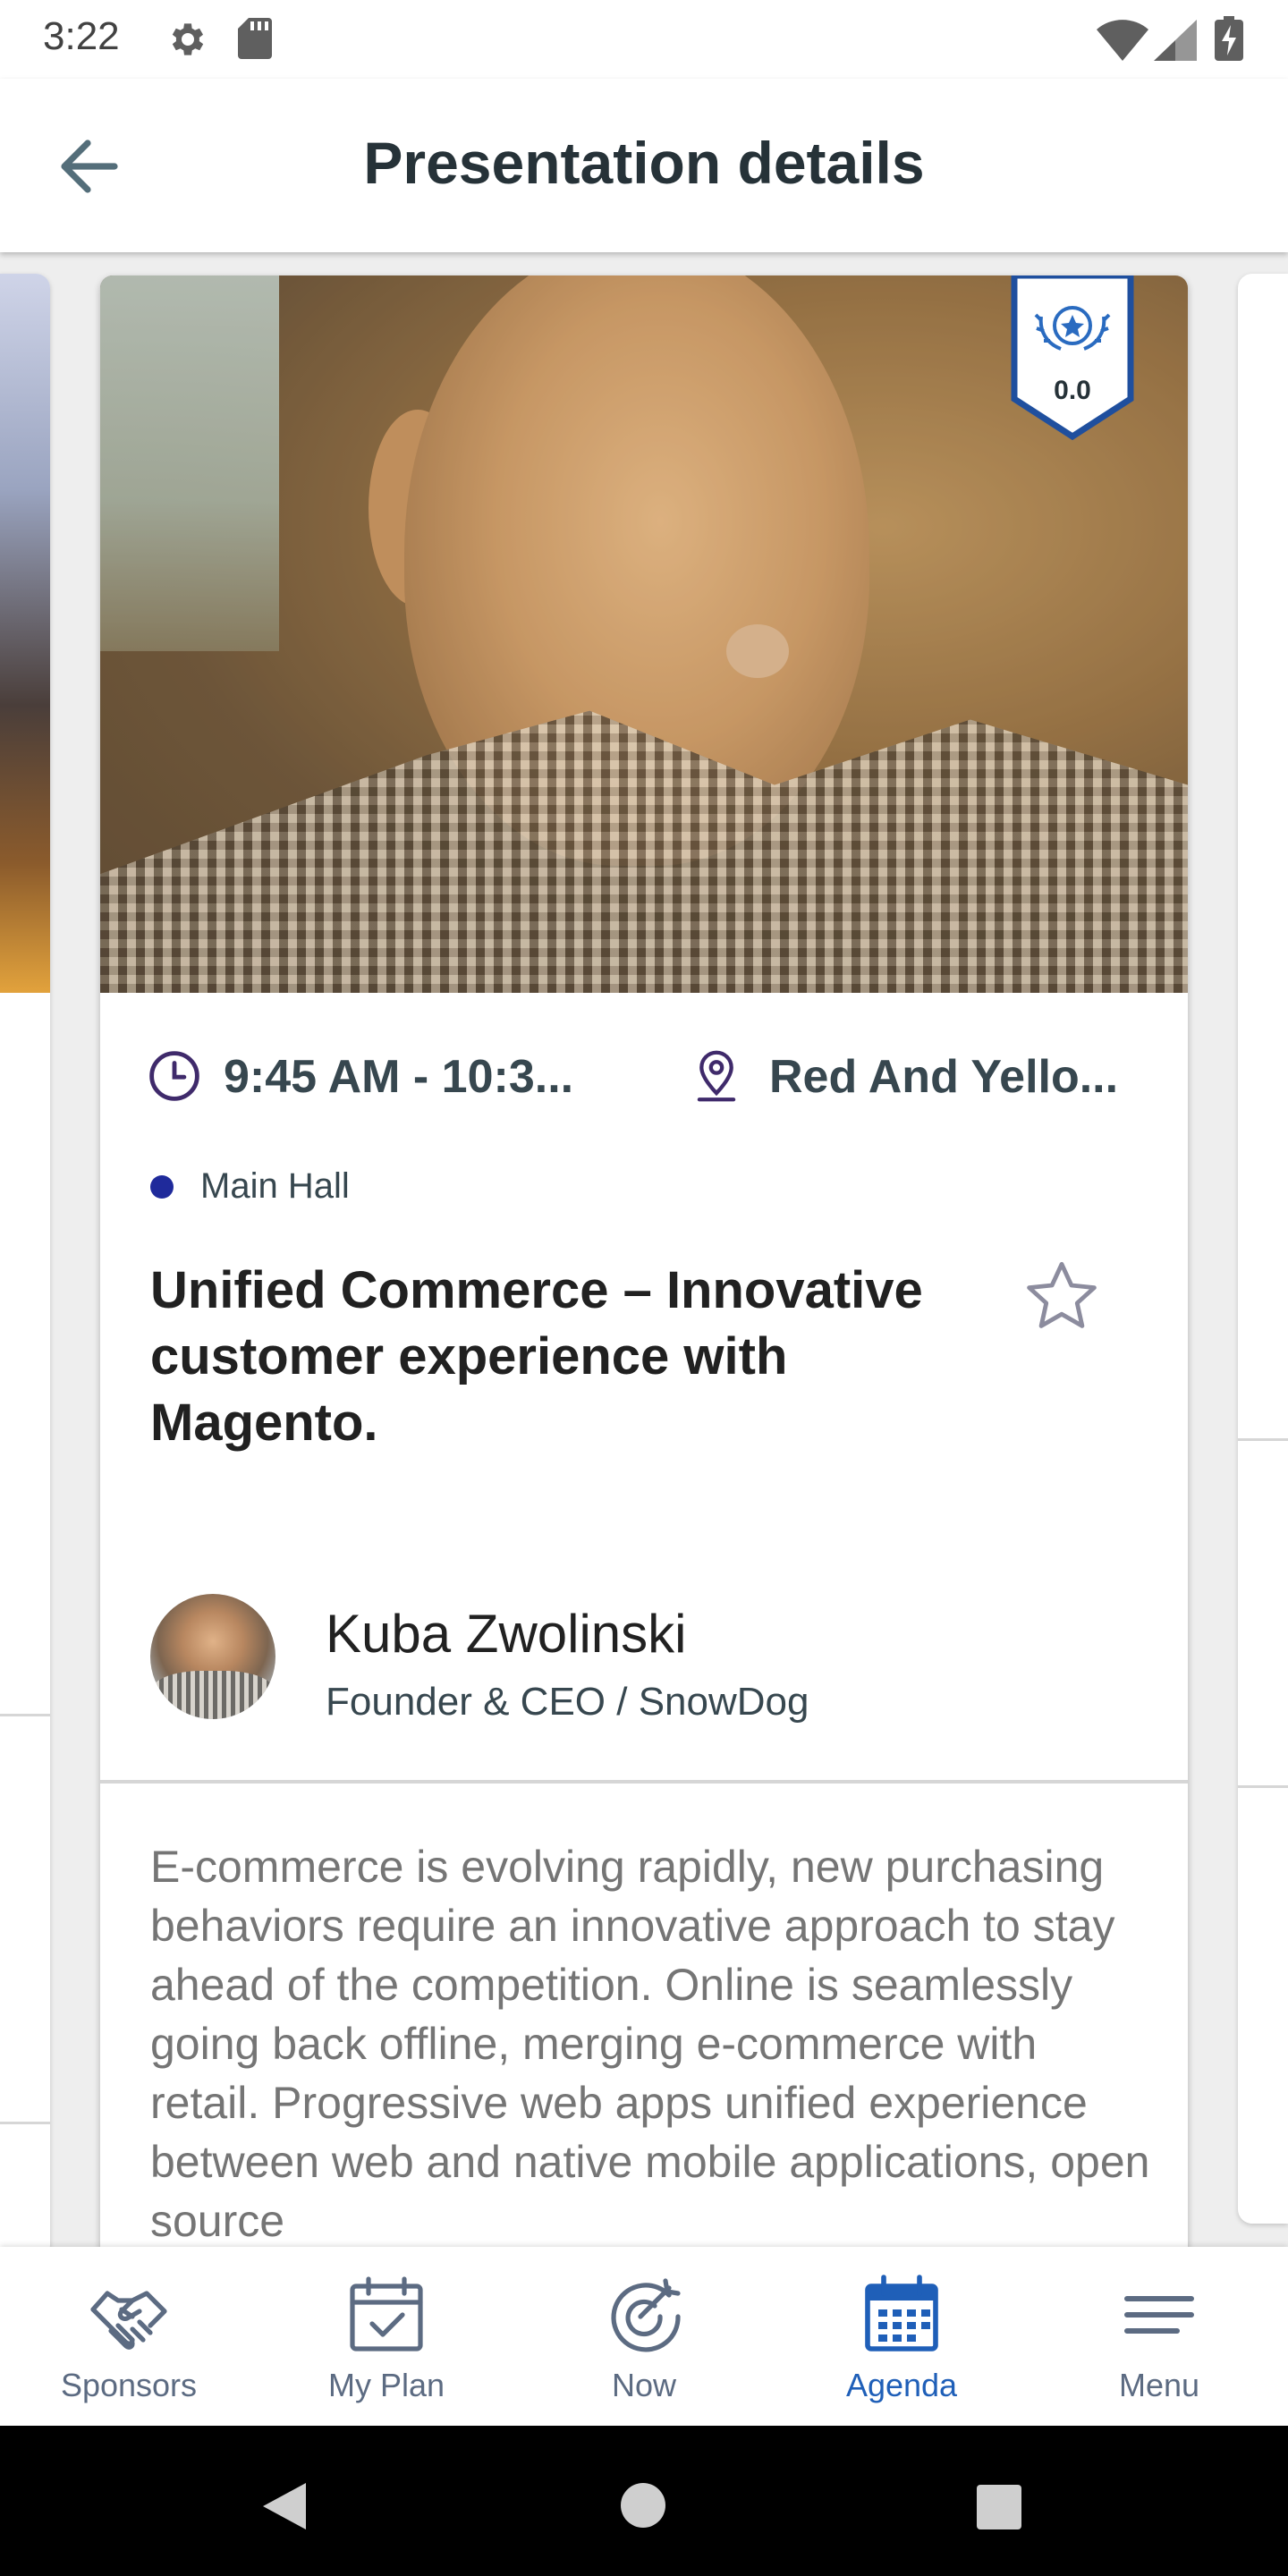  Describe the element at coordinates (386, 2385) in the screenshot. I see `nav-label: My Plan` at that location.